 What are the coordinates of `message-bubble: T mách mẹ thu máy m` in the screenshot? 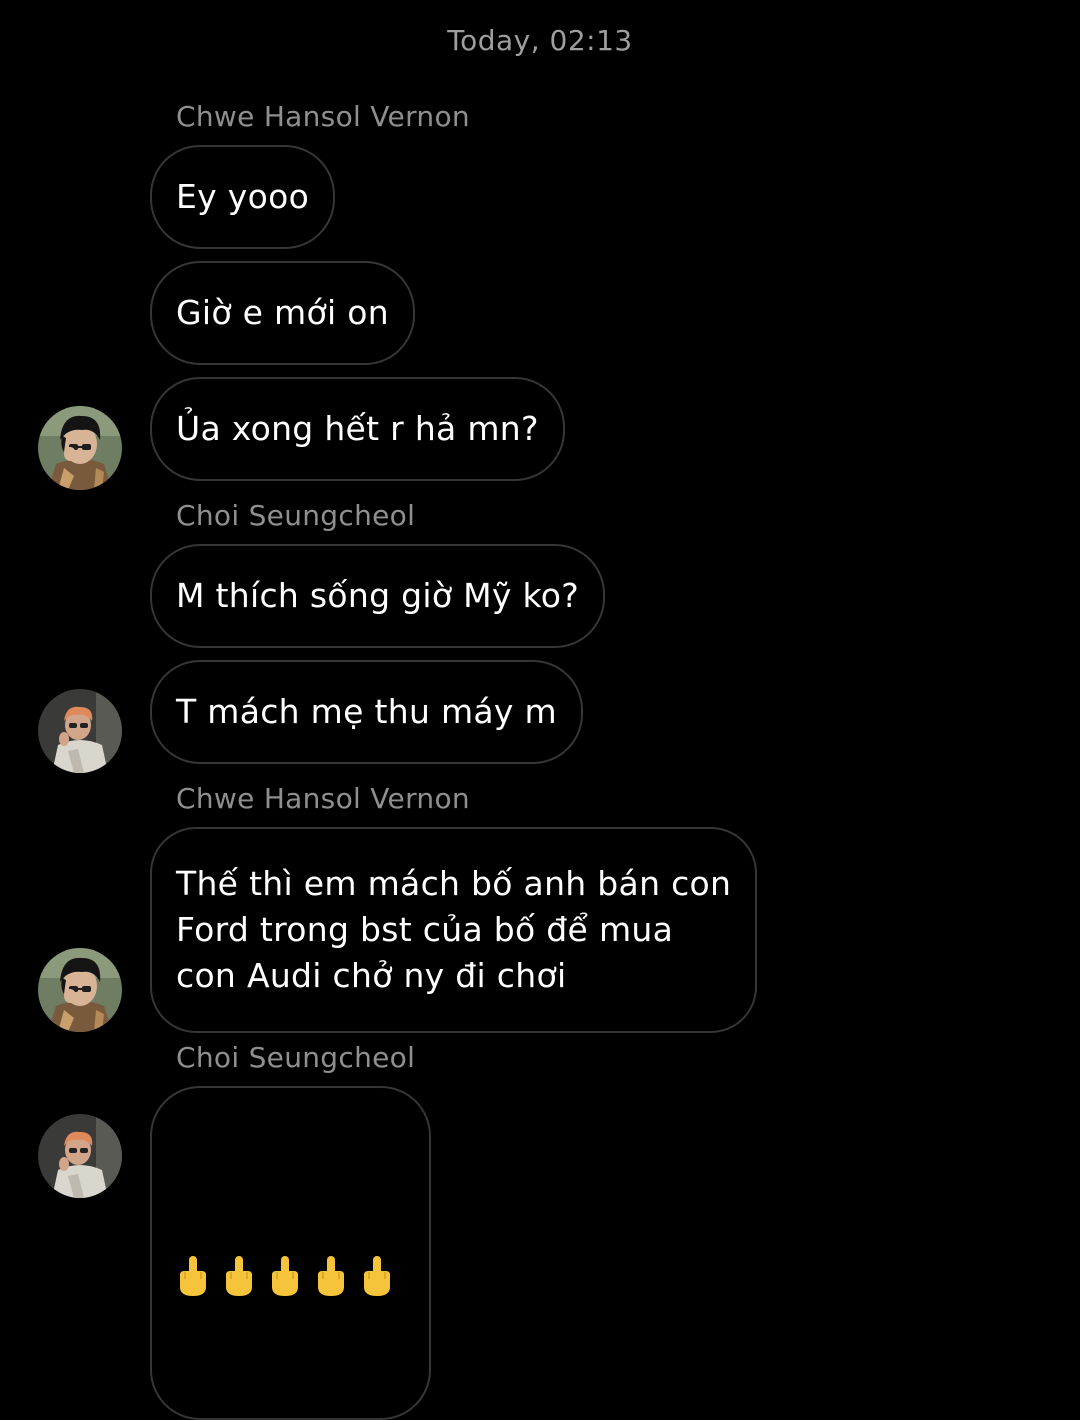 It's located at (366, 712).